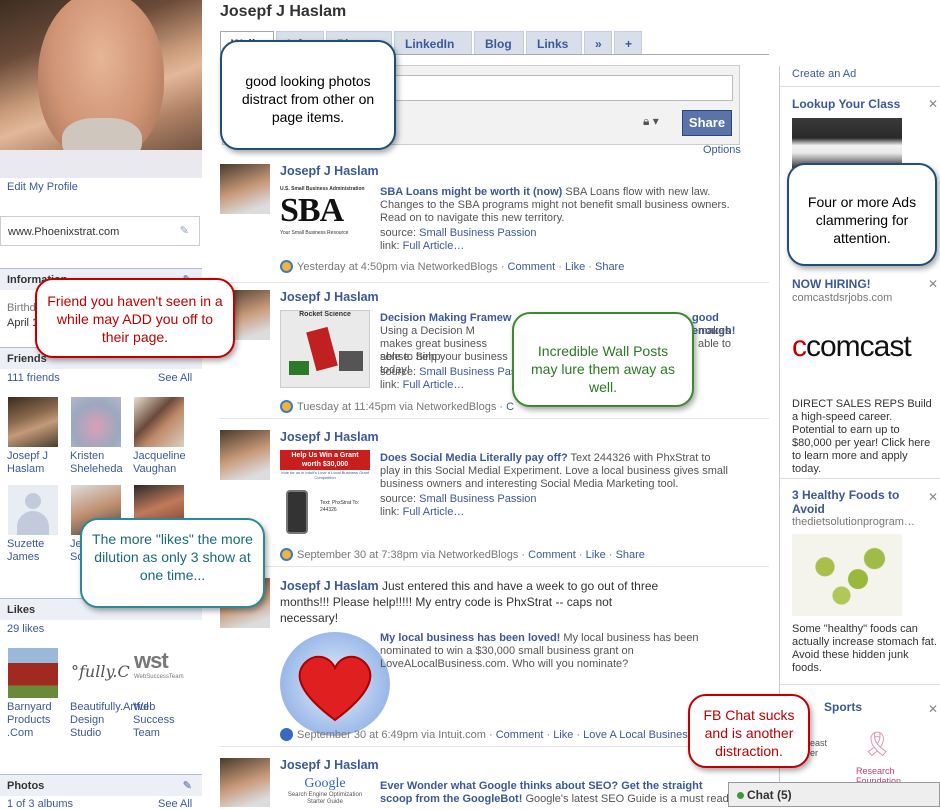 The image size is (940, 810). Describe the element at coordinates (42, 187) in the screenshot. I see `edit-profile-link: Edit My Profile` at that location.